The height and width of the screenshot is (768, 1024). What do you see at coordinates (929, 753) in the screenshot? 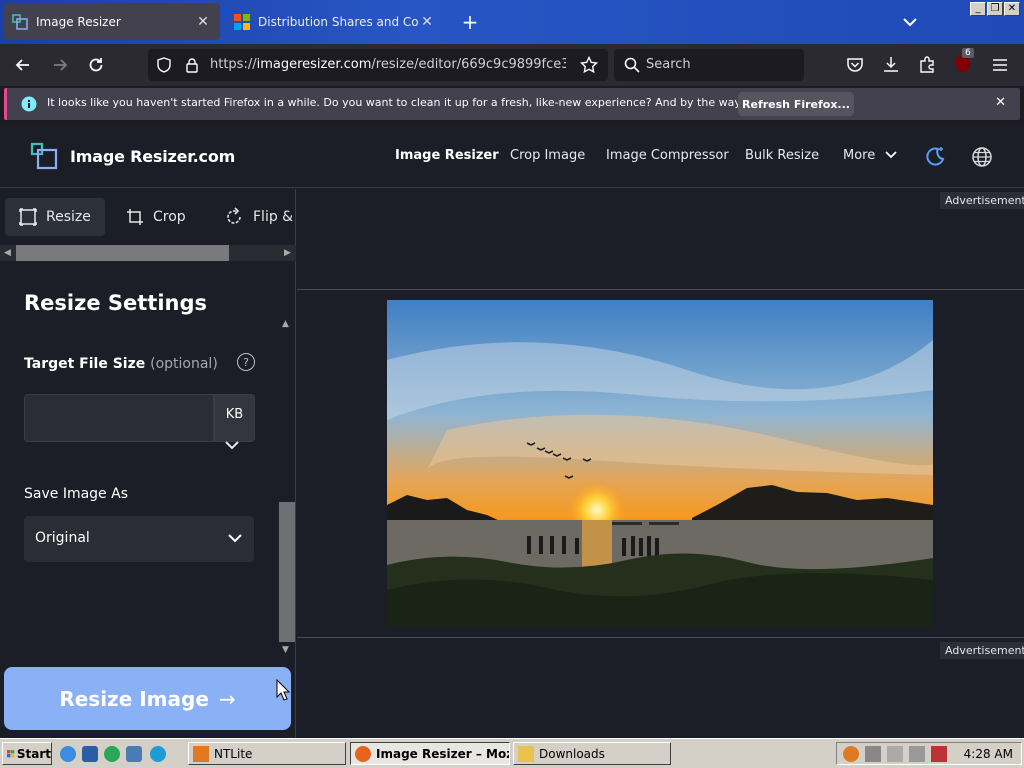
I see `system-tray: 4:28 AM` at bounding box center [929, 753].